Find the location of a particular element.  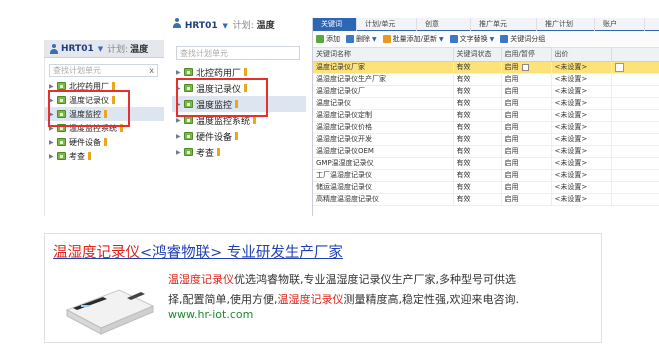

keyword-cell: 高精度温湿度记录仪 is located at coordinates (383, 199).